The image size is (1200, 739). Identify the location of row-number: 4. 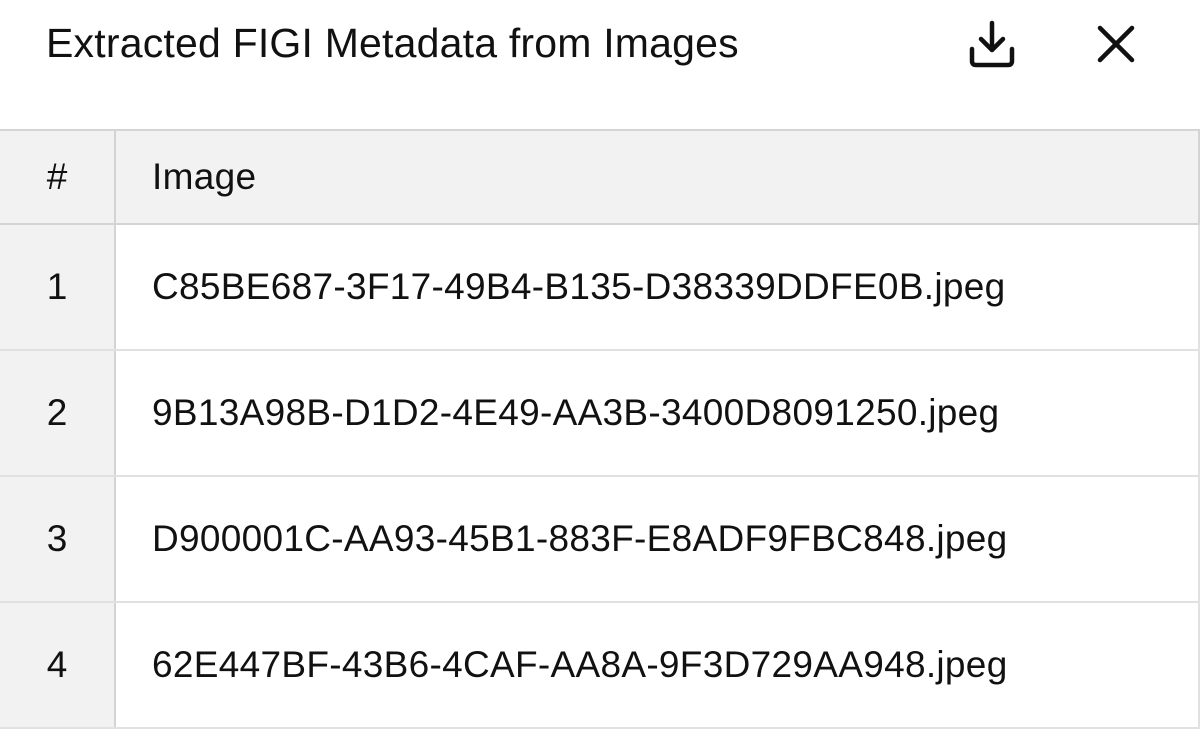
(58, 665).